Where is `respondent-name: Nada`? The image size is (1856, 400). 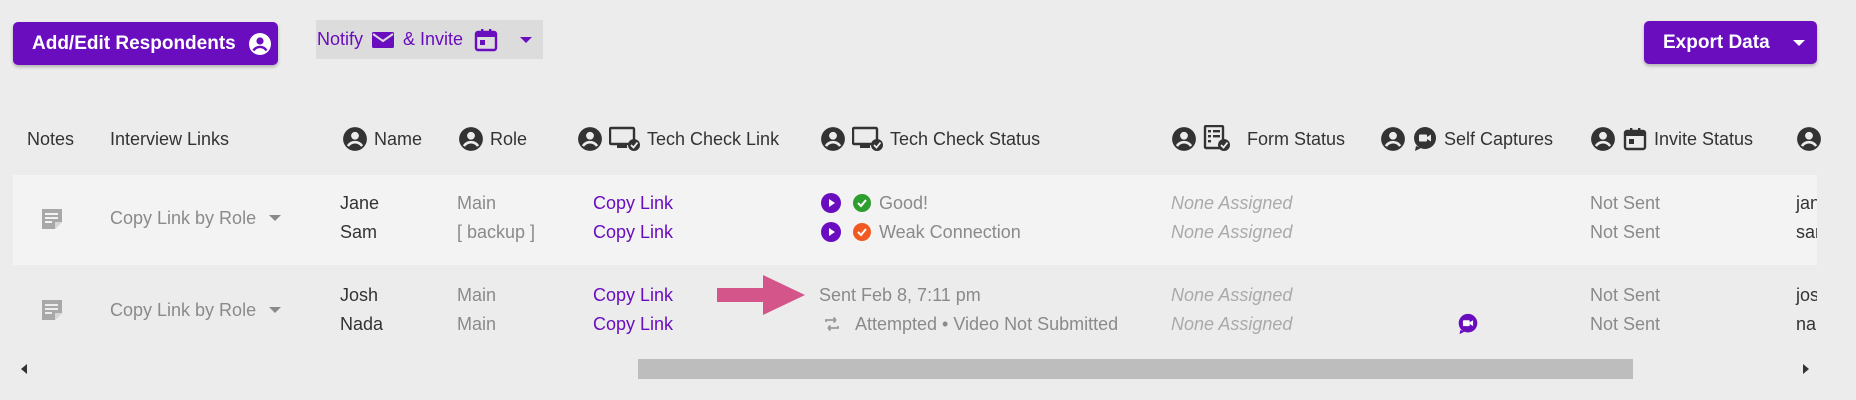
respondent-name: Nada is located at coordinates (362, 323).